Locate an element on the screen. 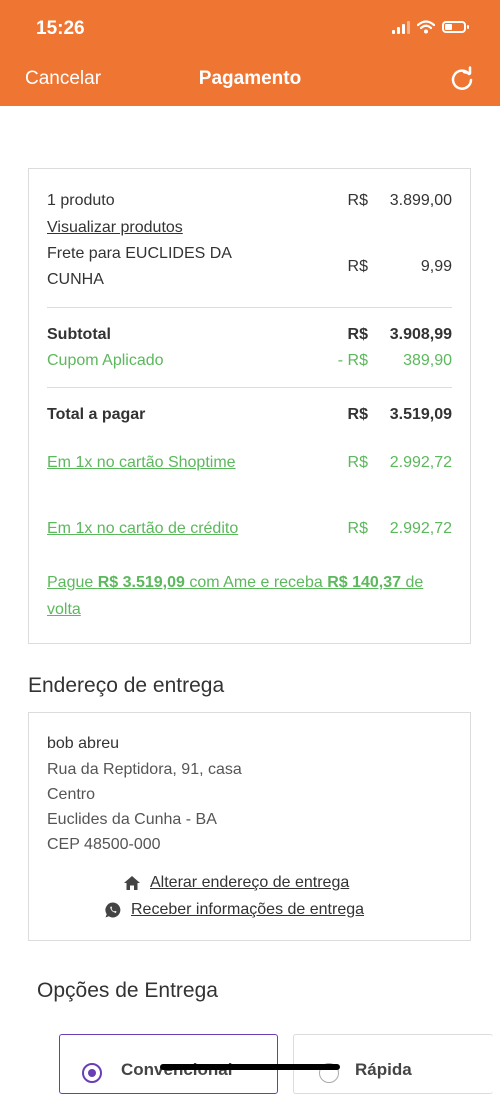 The image size is (500, 1094). ame-prefix: Pague is located at coordinates (72, 582).